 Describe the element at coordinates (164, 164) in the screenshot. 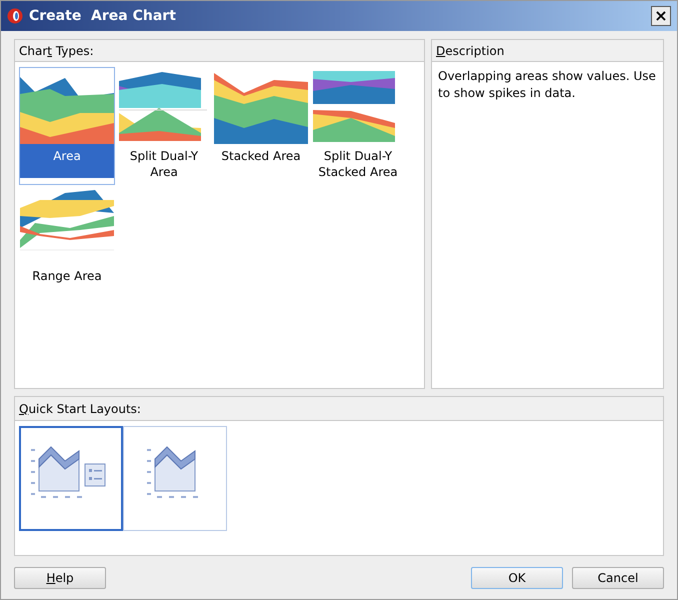

I see `chart-type-label: Split Dual-Y Area` at that location.